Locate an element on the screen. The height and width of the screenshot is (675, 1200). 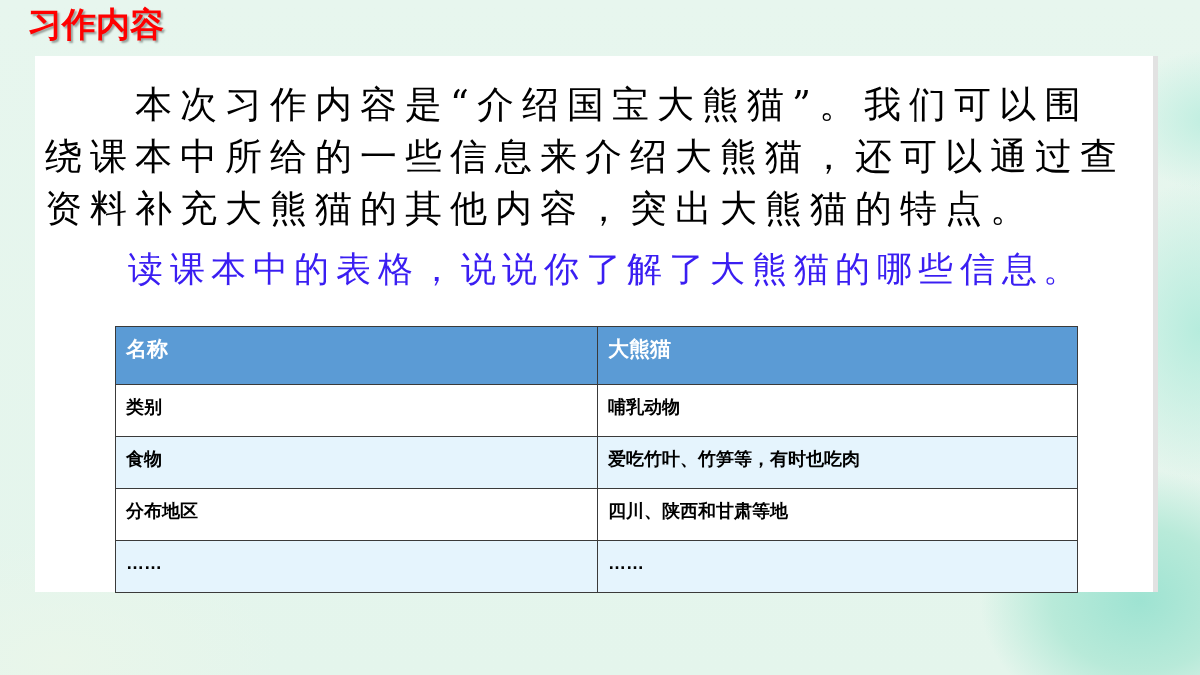
slide-title: 习作内容 is located at coordinates (96, 24).